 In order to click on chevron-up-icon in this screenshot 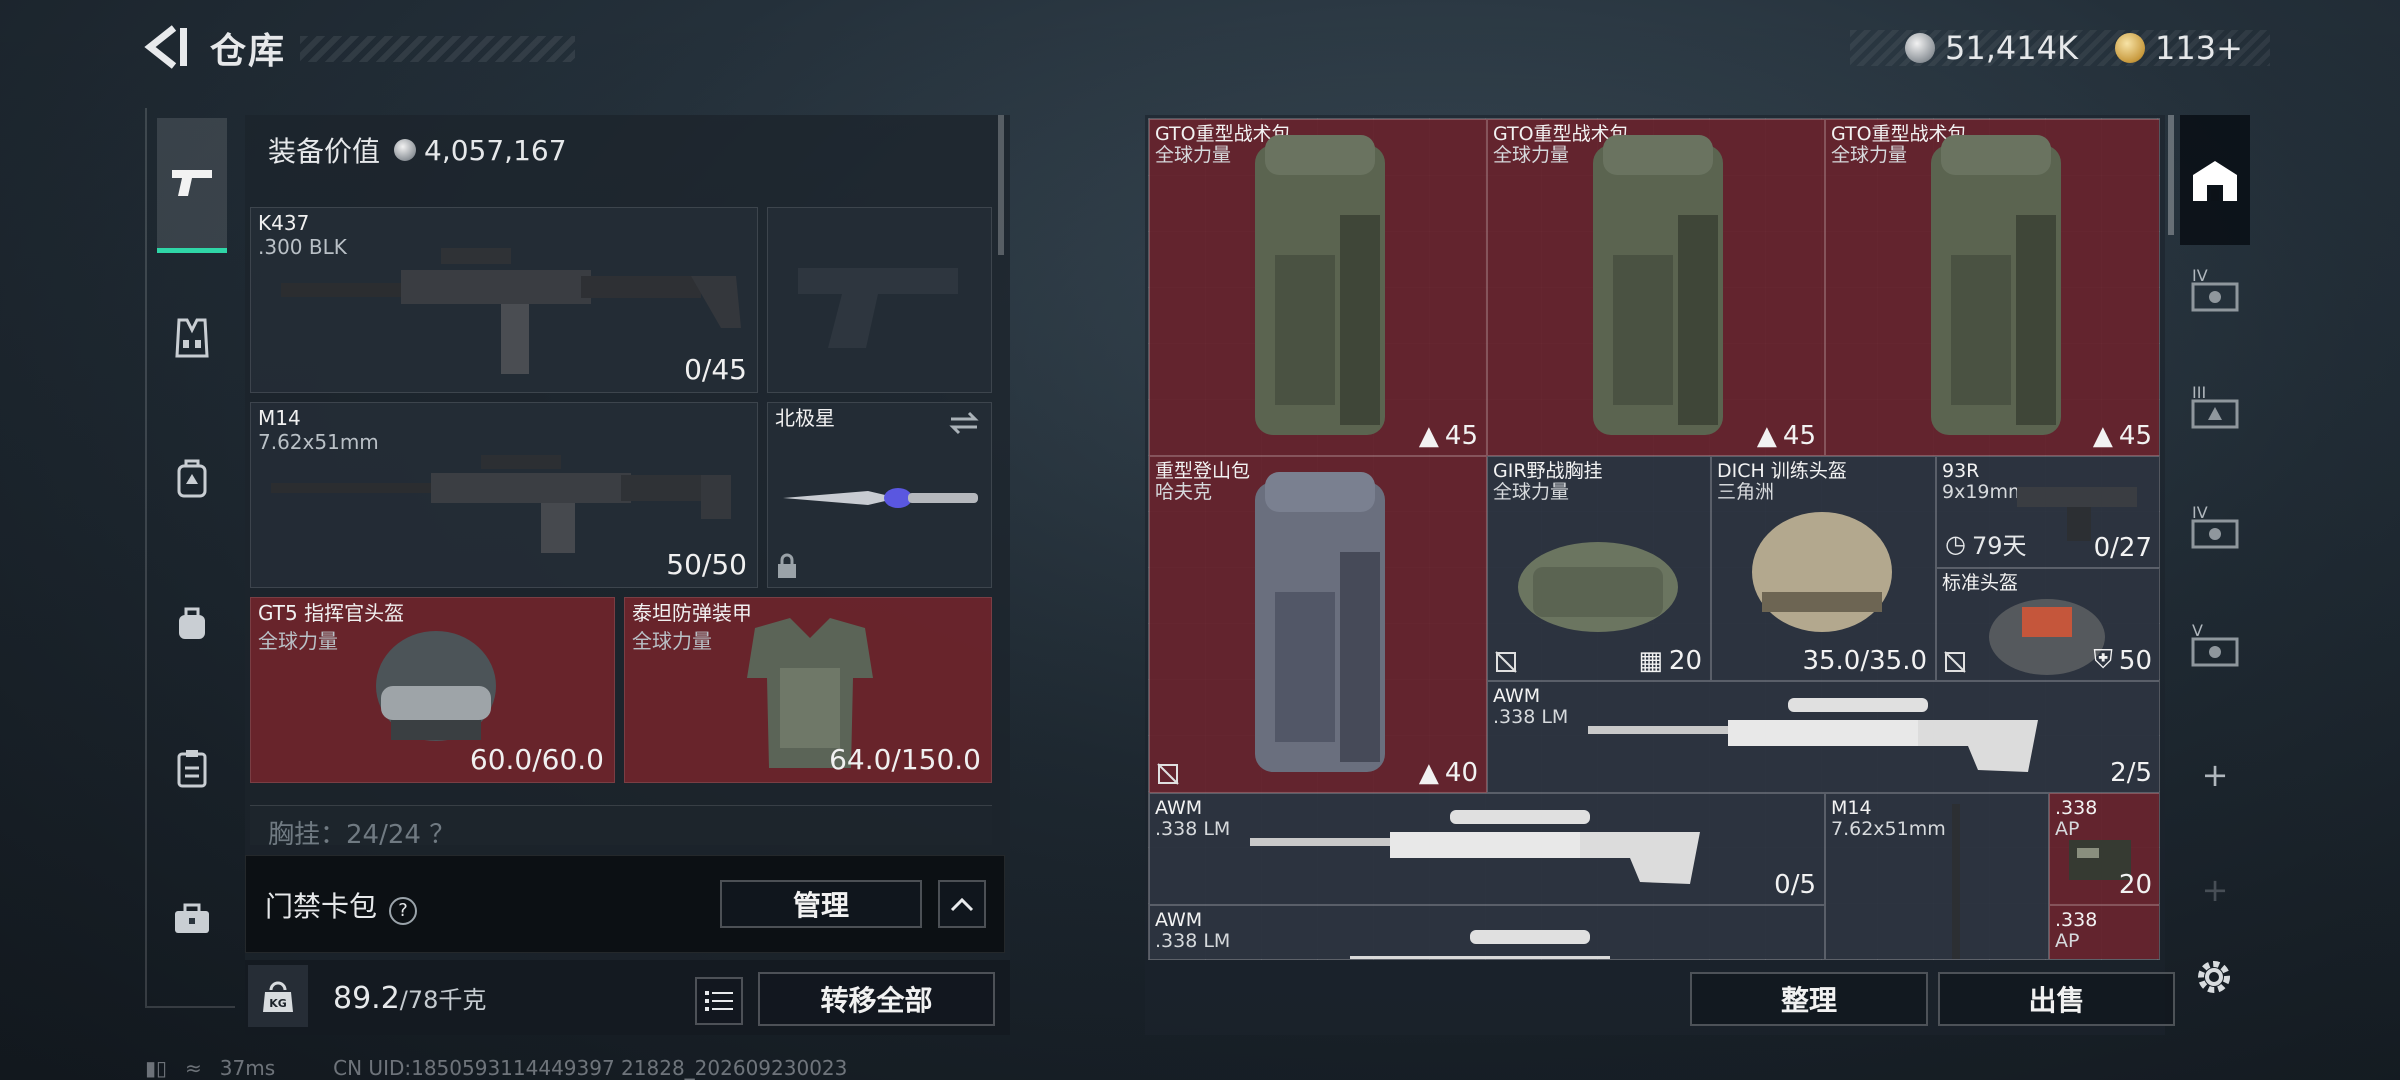, I will do `click(962, 904)`.